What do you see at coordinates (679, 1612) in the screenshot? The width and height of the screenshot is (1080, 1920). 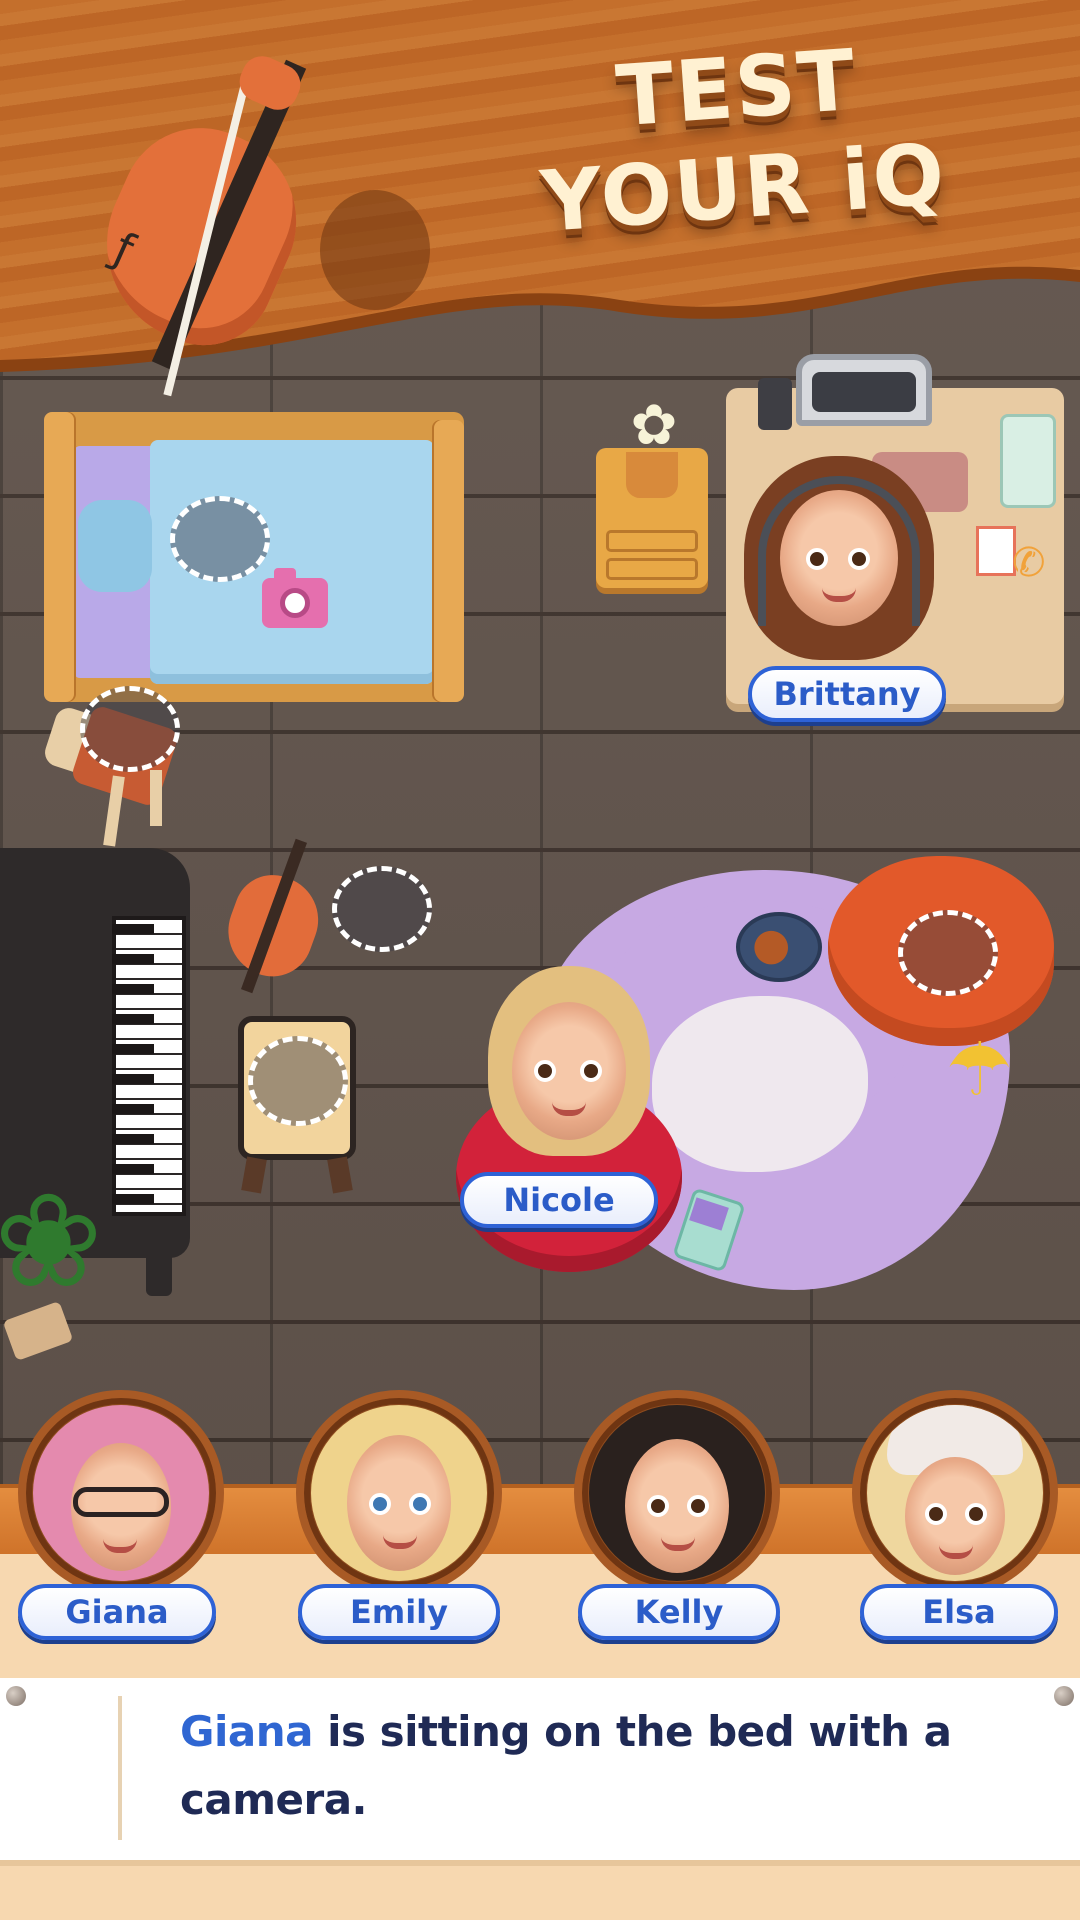 I see `roster-label-kelly: Kelly` at bounding box center [679, 1612].